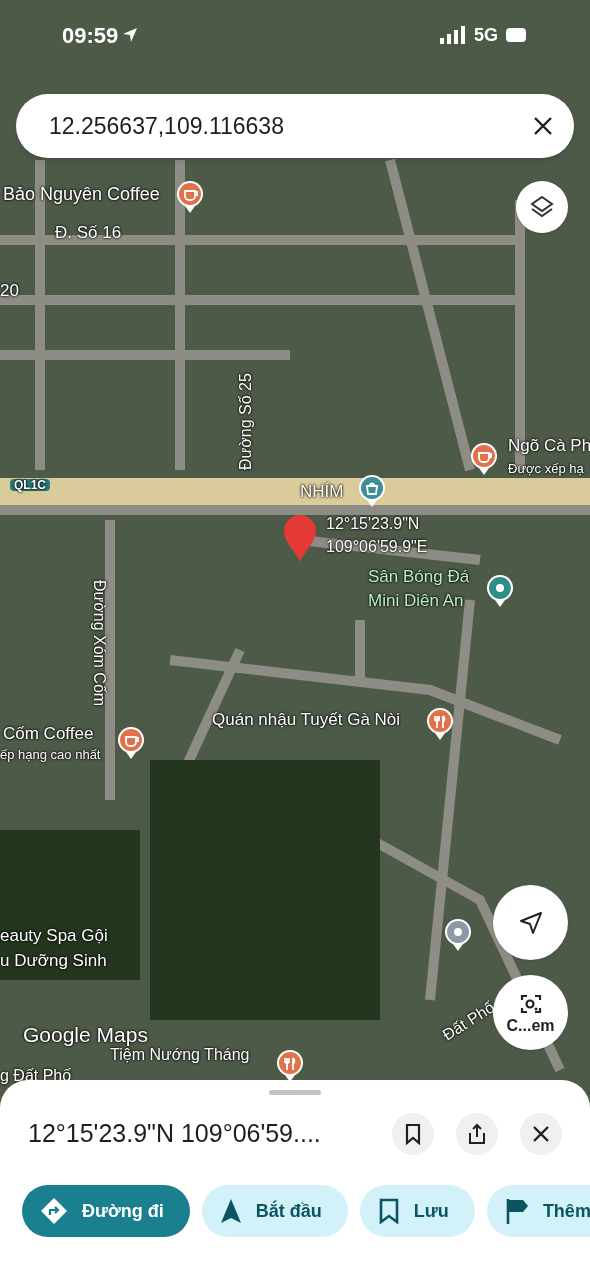  What do you see at coordinates (50, 754) in the screenshot?
I see `rating-label: ếp hạng cao nhất` at bounding box center [50, 754].